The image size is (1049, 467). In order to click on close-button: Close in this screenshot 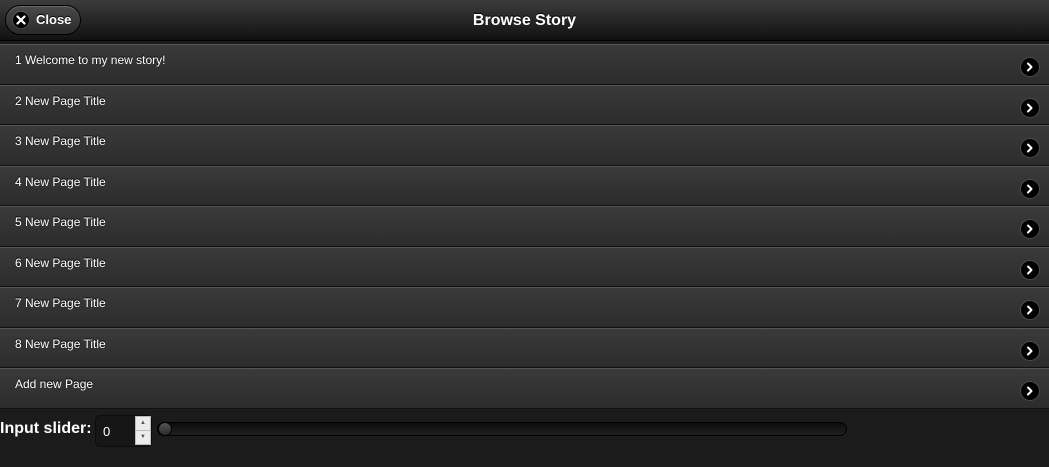, I will do `click(43, 20)`.